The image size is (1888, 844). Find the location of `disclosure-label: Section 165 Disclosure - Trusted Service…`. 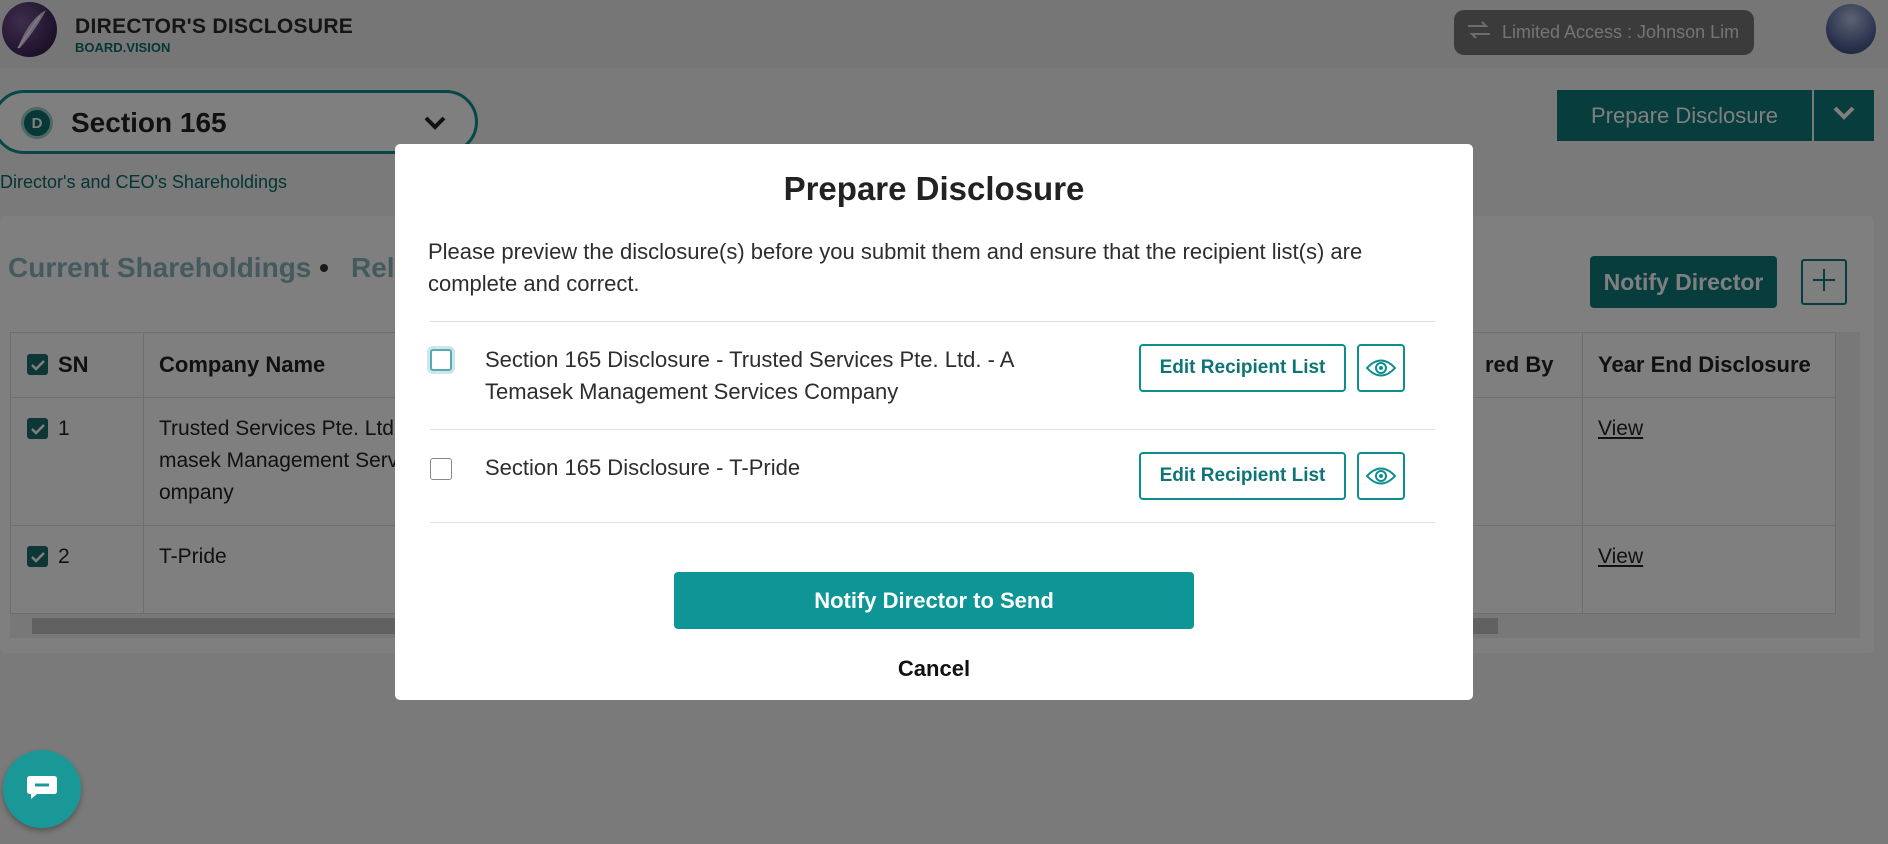

disclosure-label: Section 165 Disclosure - Trusted Service… is located at coordinates (749, 375).